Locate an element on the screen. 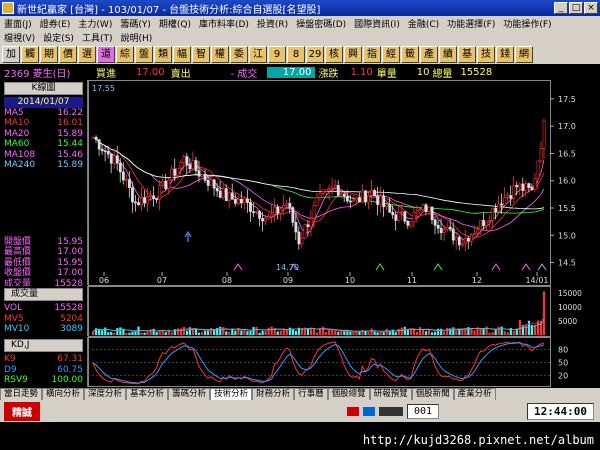 Image resolution: width=600 pixels, height=450 pixels. toolbar-button-4: 選 is located at coordinates (87, 54).